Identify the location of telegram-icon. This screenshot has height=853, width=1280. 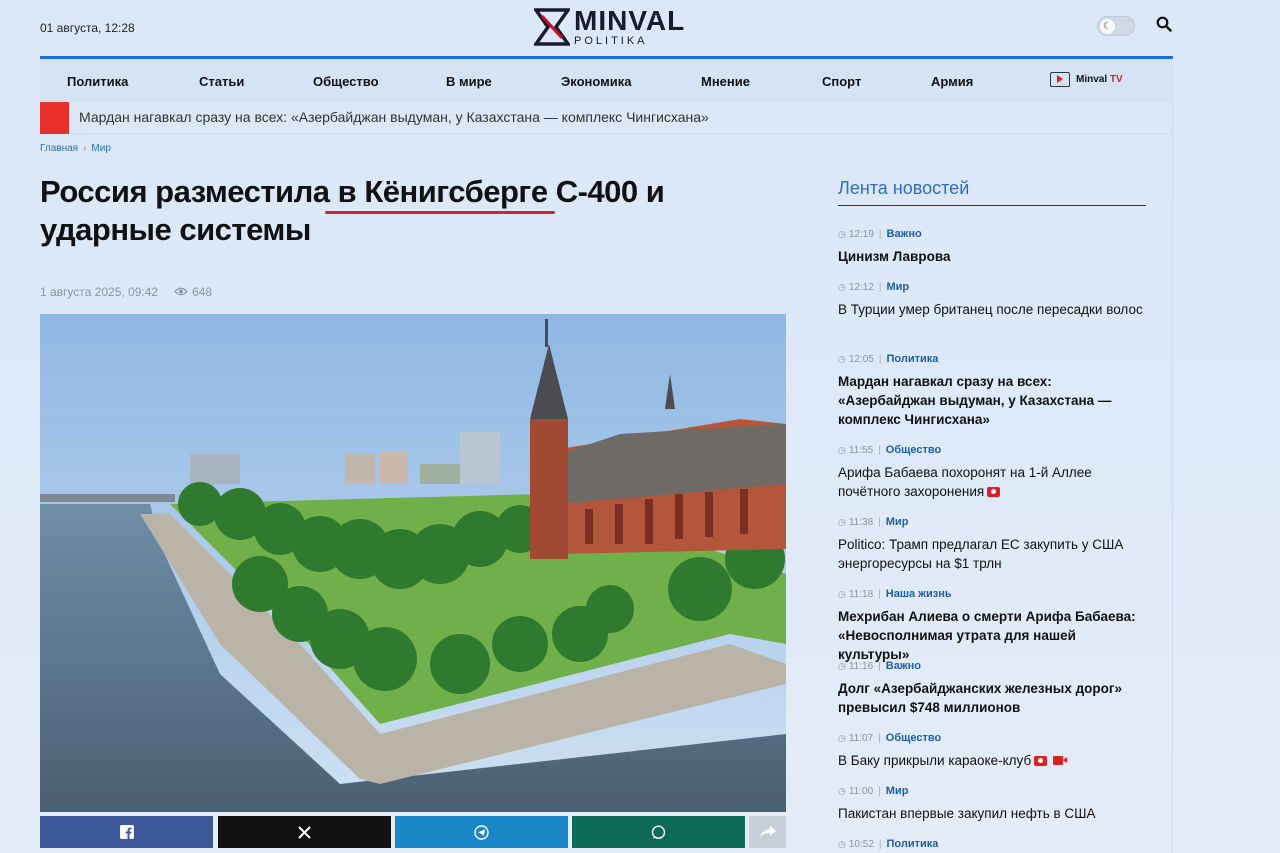
(481, 832).